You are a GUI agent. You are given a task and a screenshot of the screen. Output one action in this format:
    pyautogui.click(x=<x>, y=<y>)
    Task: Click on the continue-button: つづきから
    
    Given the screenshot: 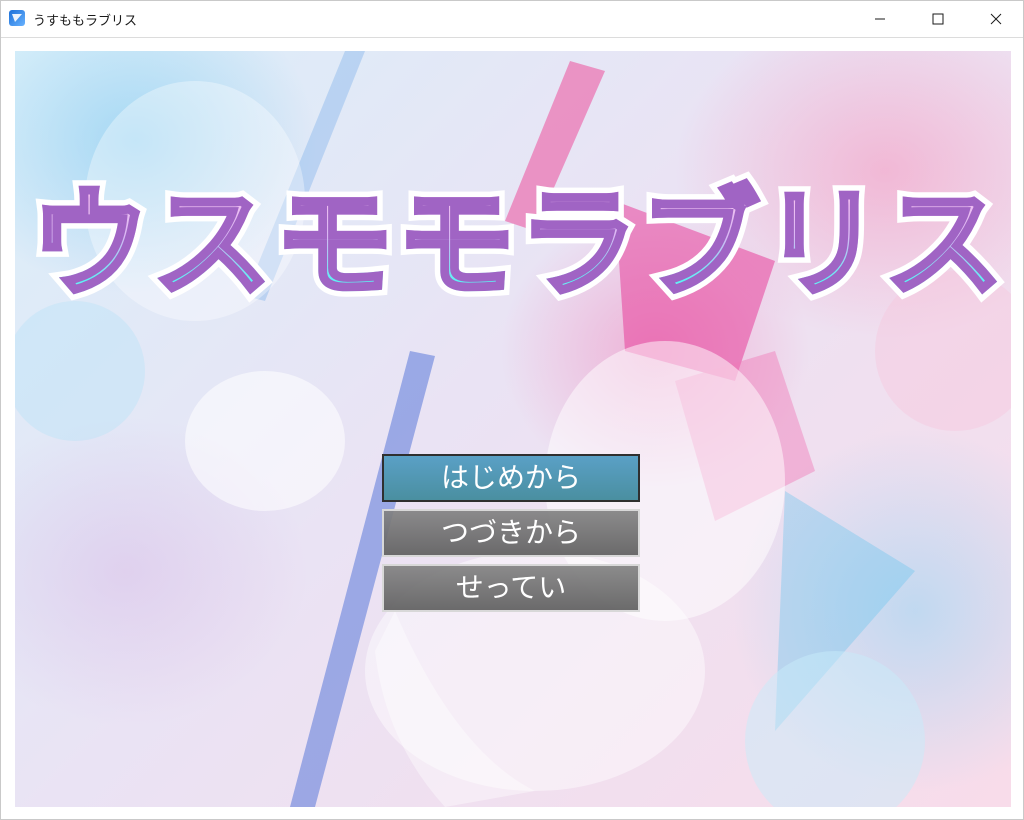 What is the action you would take?
    pyautogui.click(x=511, y=533)
    